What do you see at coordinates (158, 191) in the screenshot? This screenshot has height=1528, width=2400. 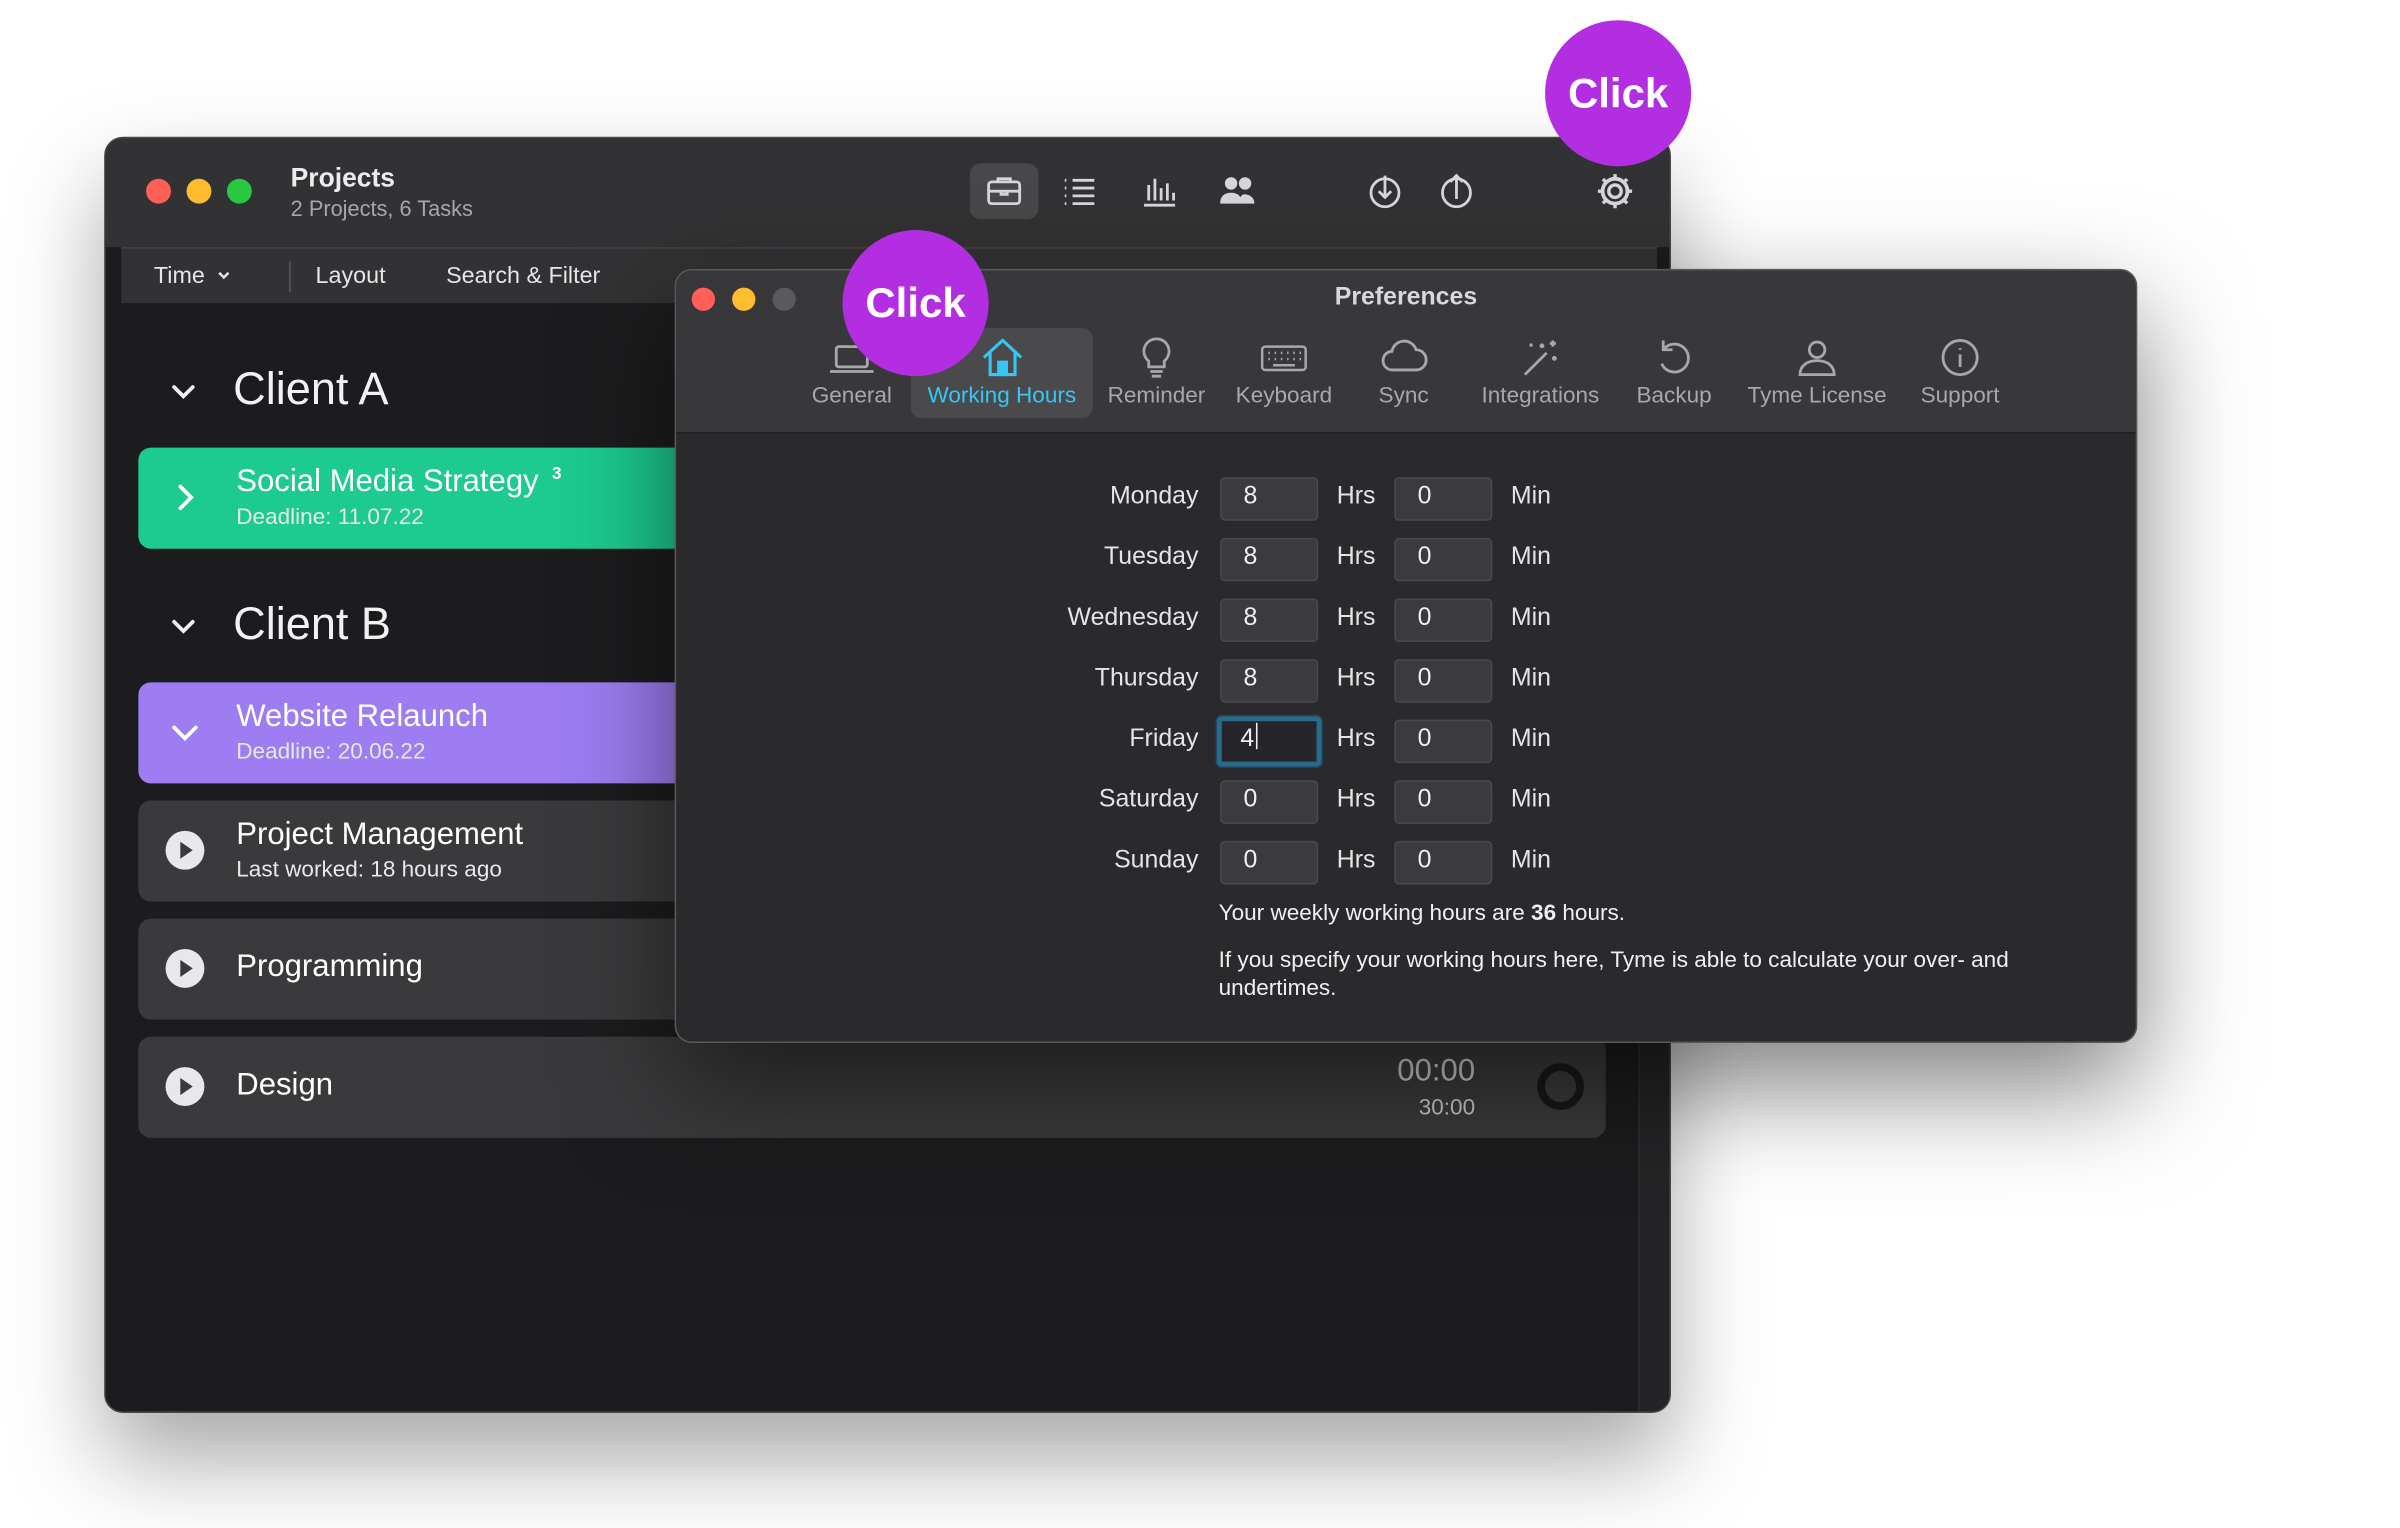 I see `close-window-button` at bounding box center [158, 191].